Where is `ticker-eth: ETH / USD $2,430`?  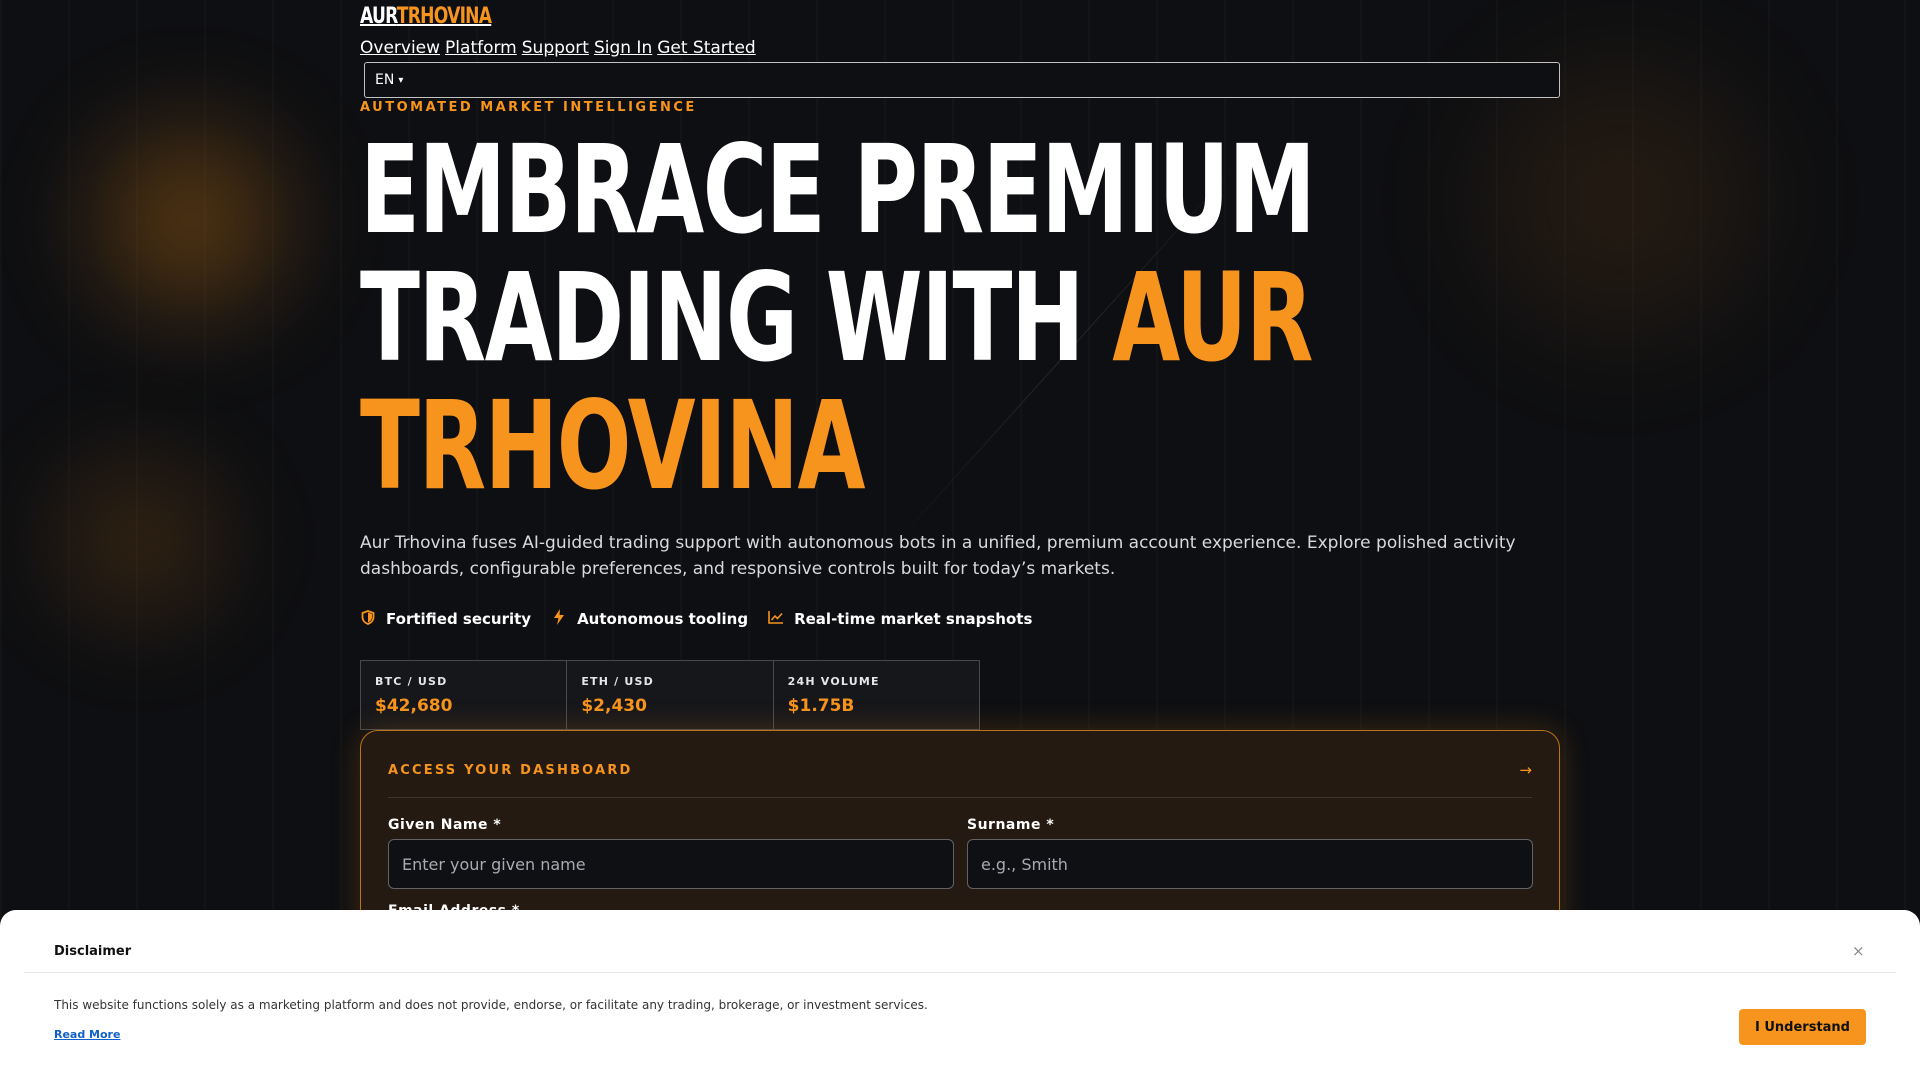 ticker-eth: ETH / USD $2,430 is located at coordinates (670, 695).